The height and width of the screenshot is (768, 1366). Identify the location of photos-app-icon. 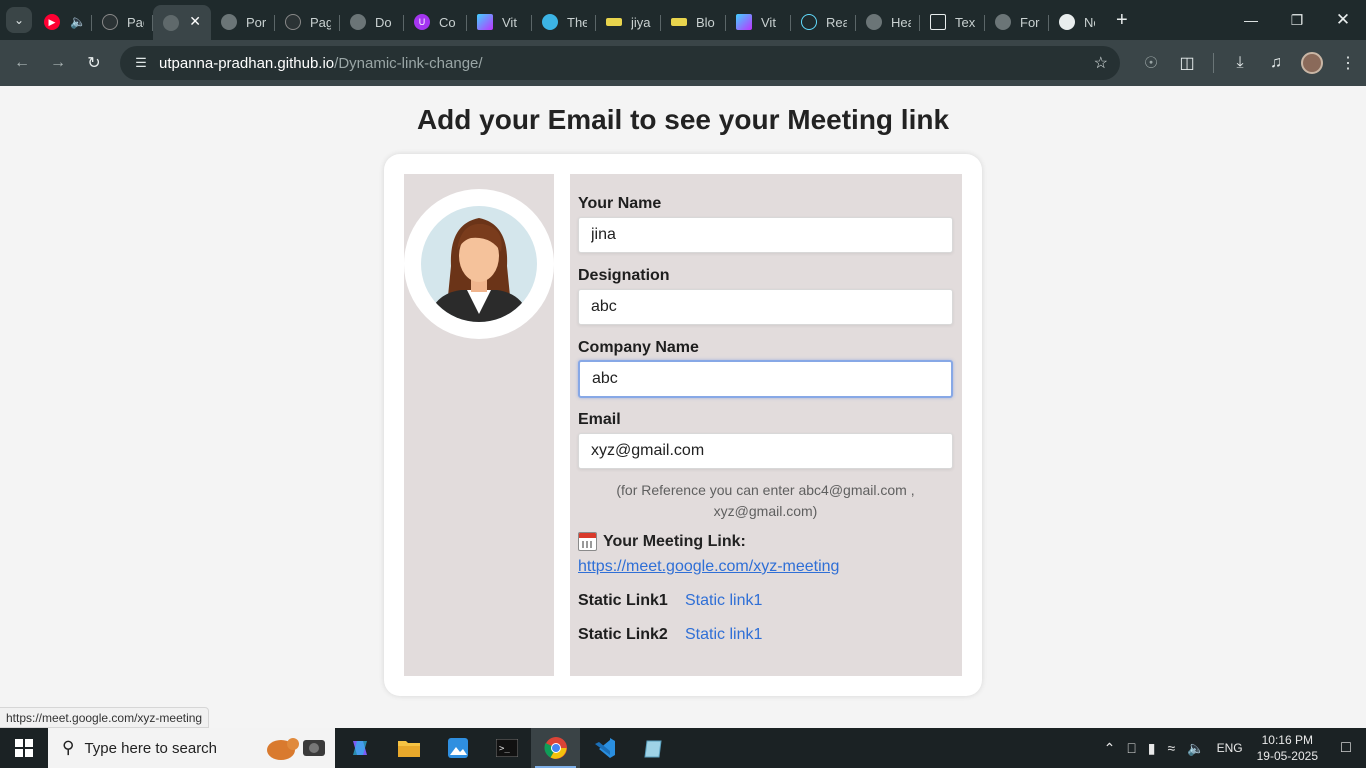
(457, 748).